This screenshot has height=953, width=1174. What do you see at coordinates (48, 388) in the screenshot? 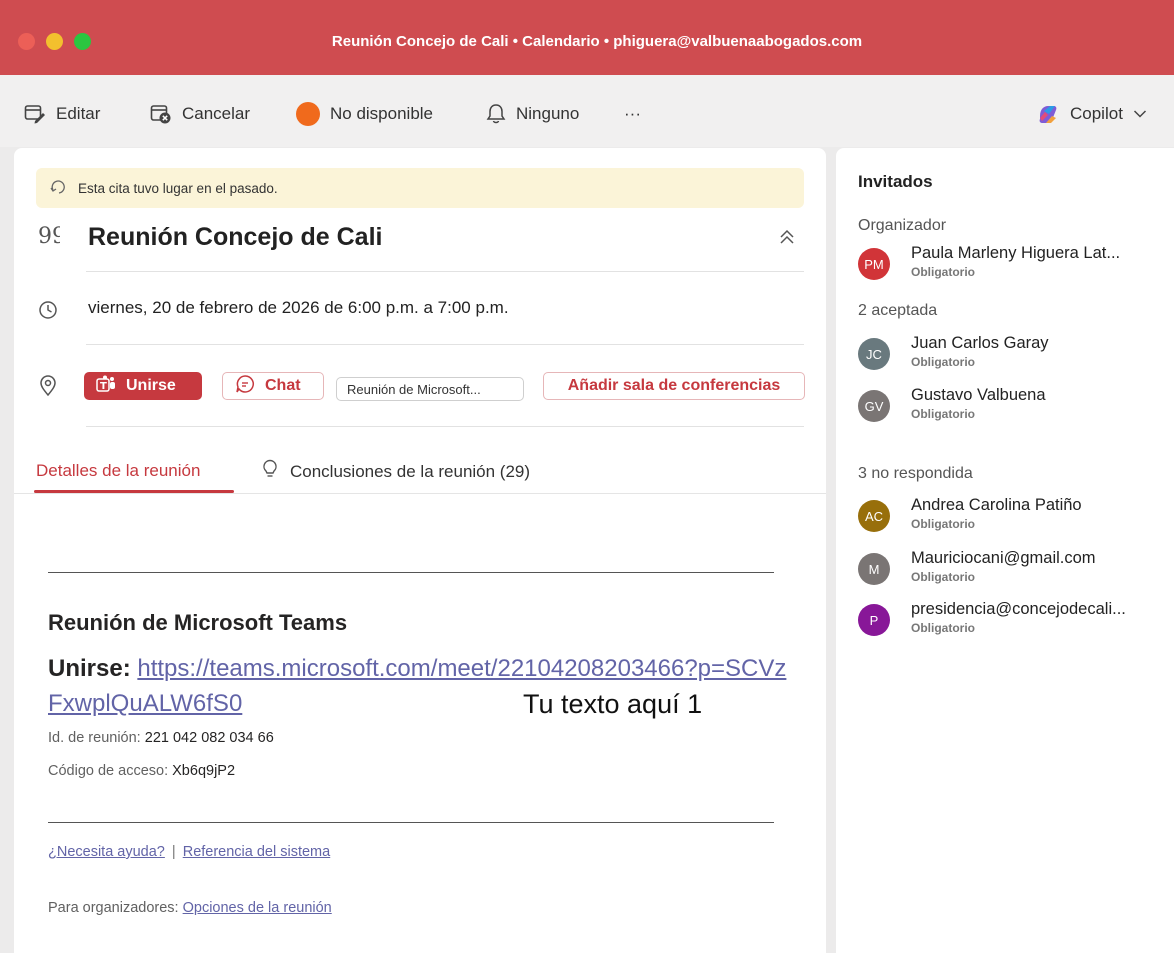
I see `location-pin-icon` at bounding box center [48, 388].